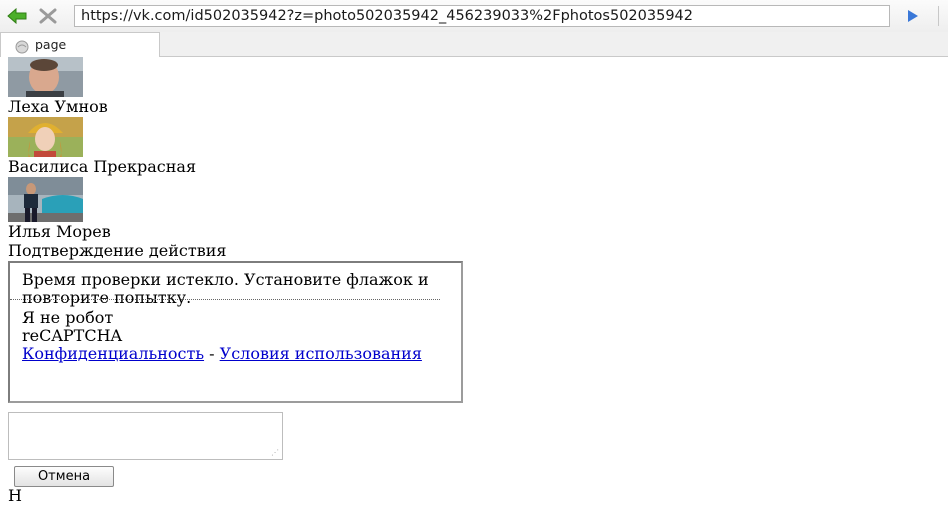  I want to click on toolbar-separator, so click(938, 16).